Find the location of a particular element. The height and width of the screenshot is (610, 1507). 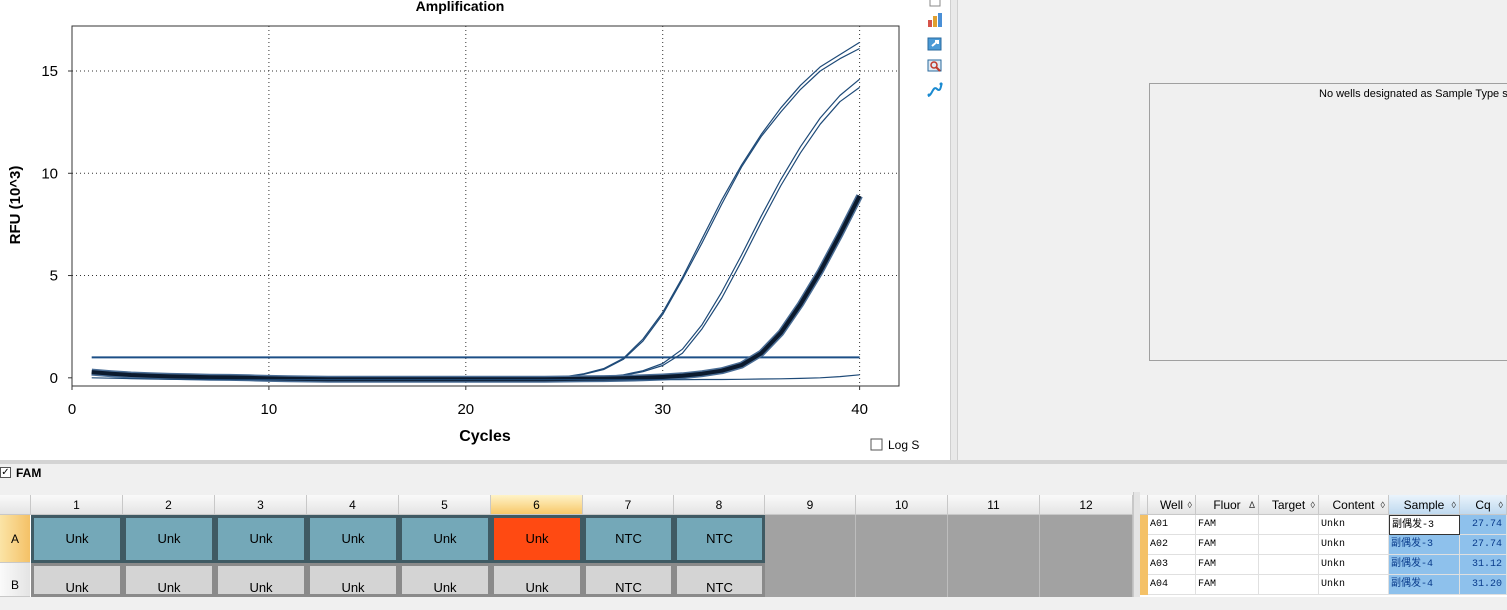

table-cell-cq: 31.12 is located at coordinates (1483, 565).